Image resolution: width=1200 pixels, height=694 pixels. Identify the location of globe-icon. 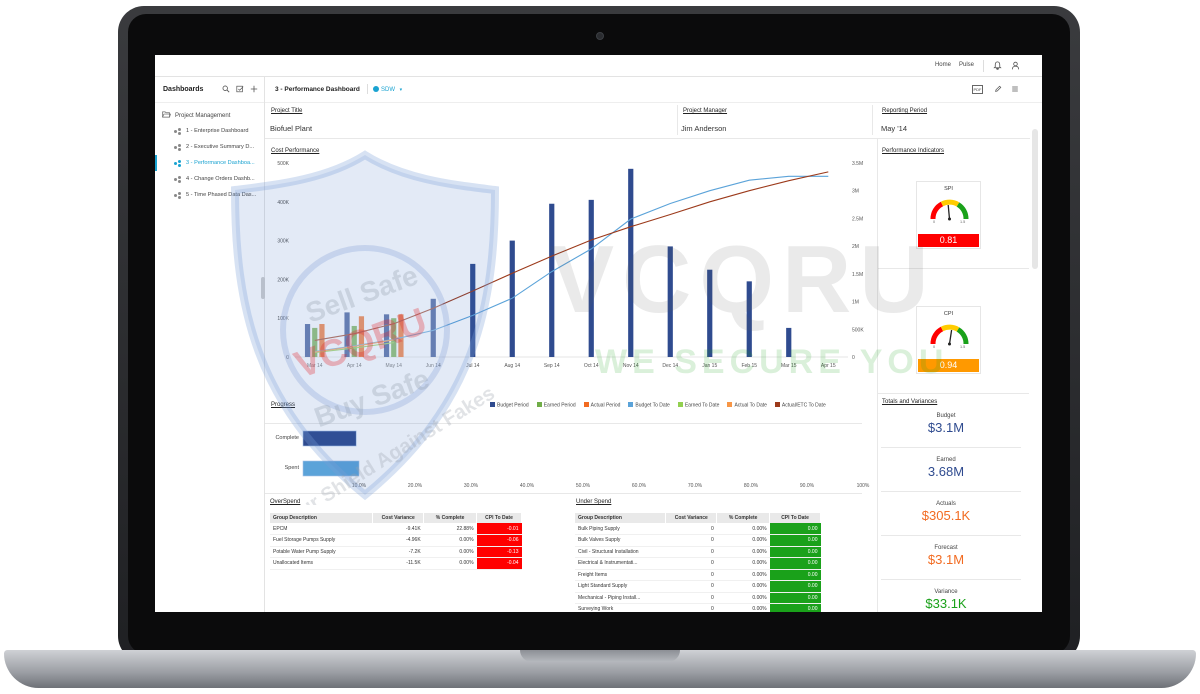
(376, 89).